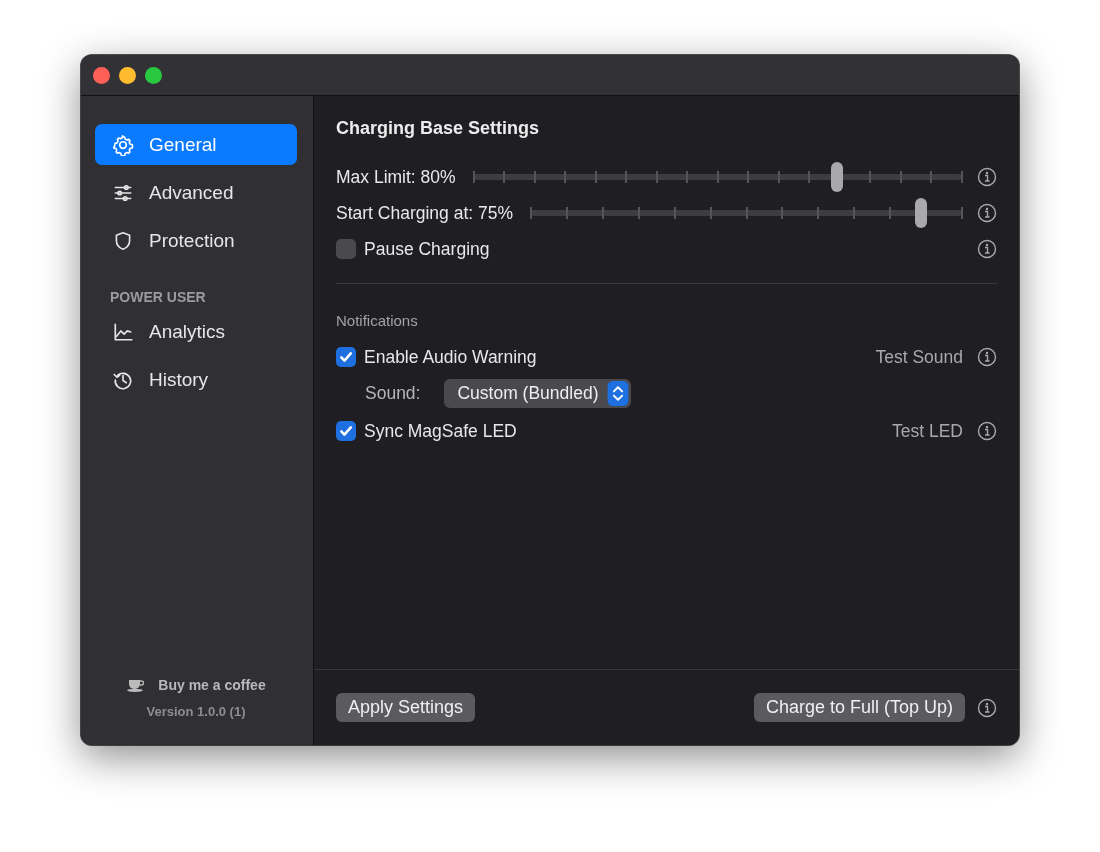  What do you see at coordinates (196, 331) in the screenshot?
I see `sidebar-item: Analytics` at bounding box center [196, 331].